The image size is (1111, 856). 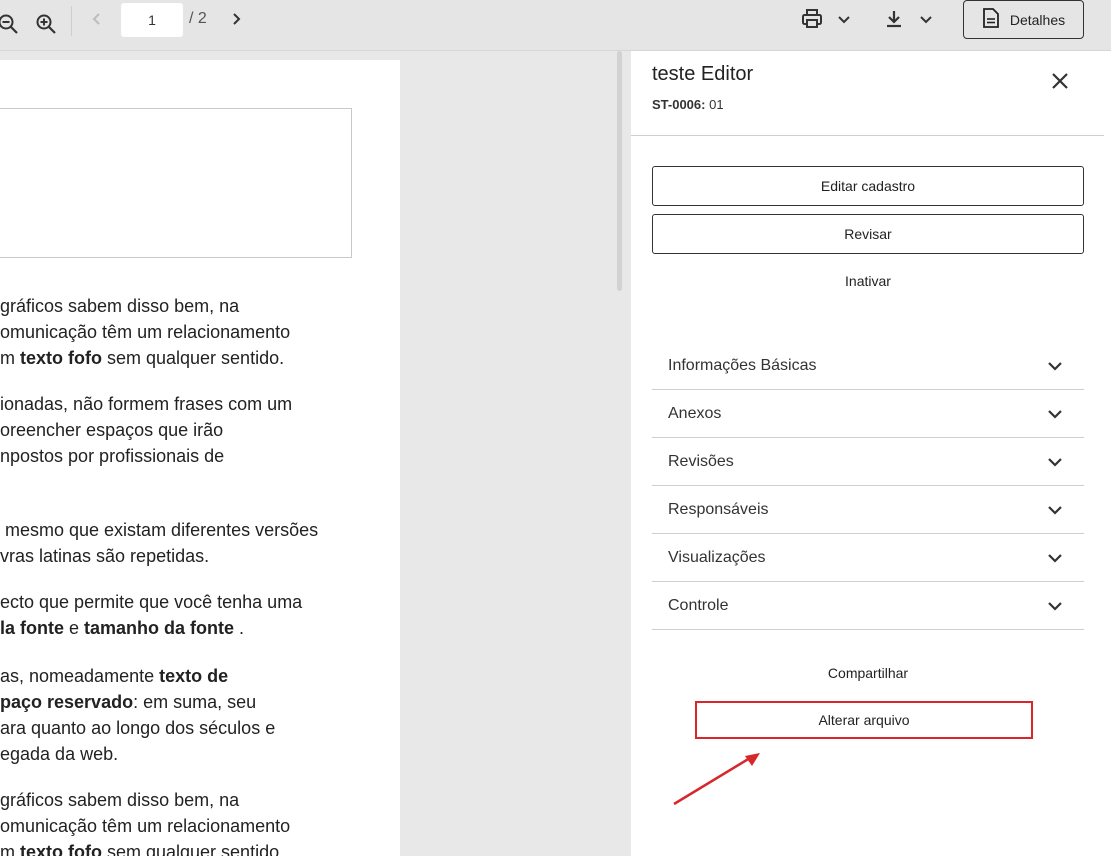 I want to click on document-text-line: as, nomeadamente texto de, so click(x=200, y=676).